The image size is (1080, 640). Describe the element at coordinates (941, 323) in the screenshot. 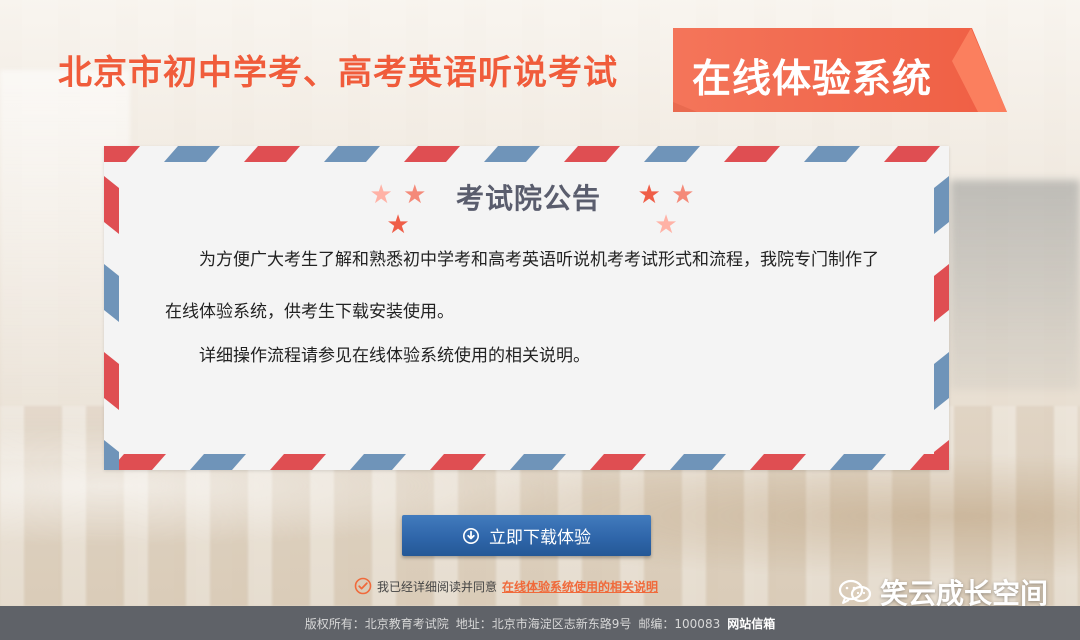

I see `right-border-stripes` at that location.